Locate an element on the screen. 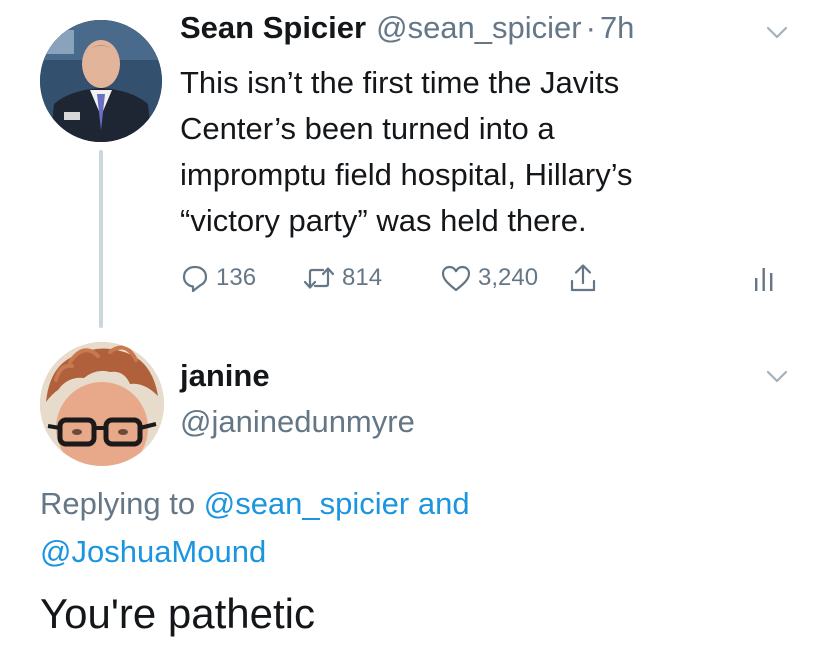  tweet-actions: 136 814 3,240 is located at coordinates (490, 278).